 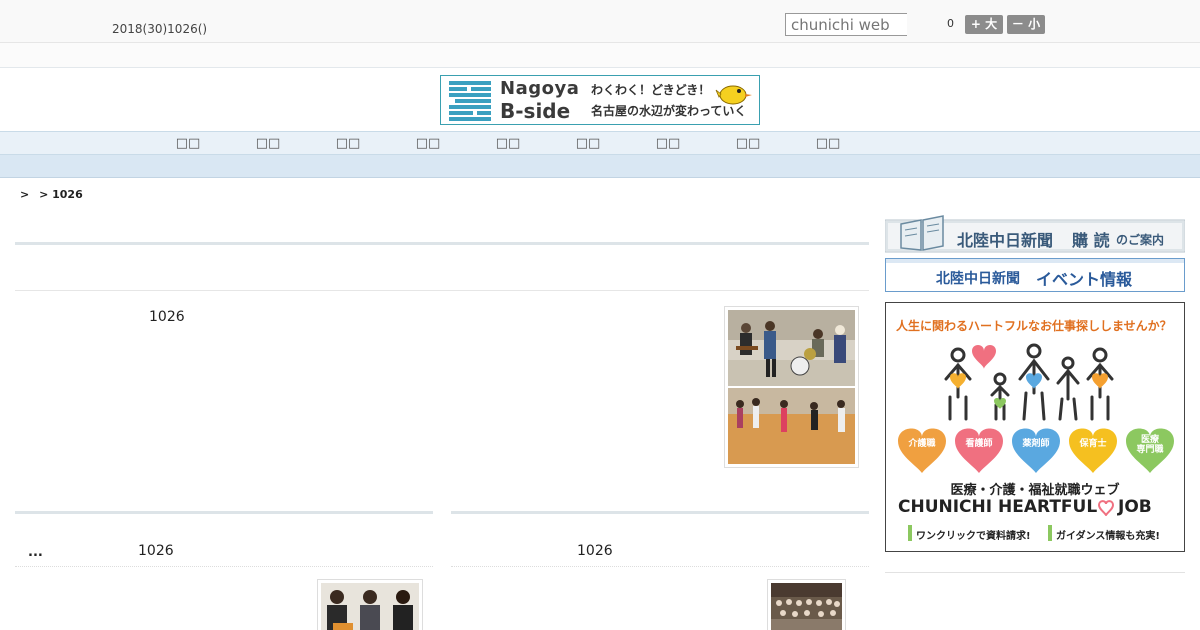 What do you see at coordinates (846, 24) in the screenshot?
I see `search-input` at bounding box center [846, 24].